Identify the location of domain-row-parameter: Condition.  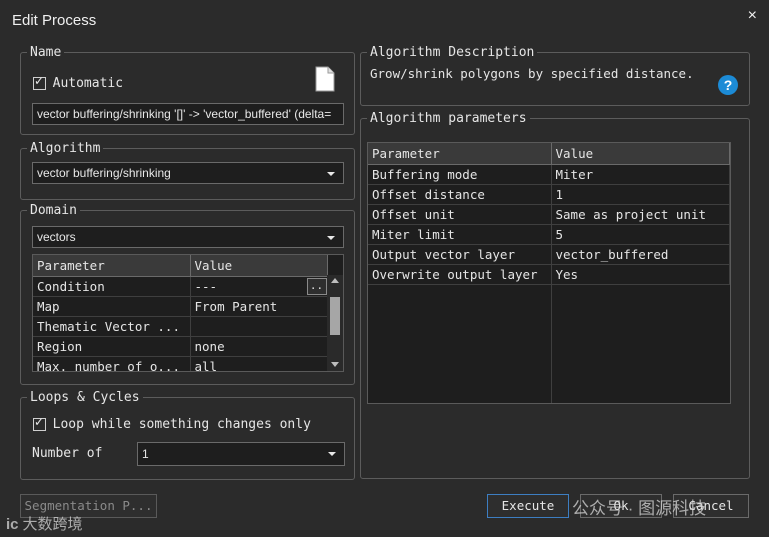
(112, 286).